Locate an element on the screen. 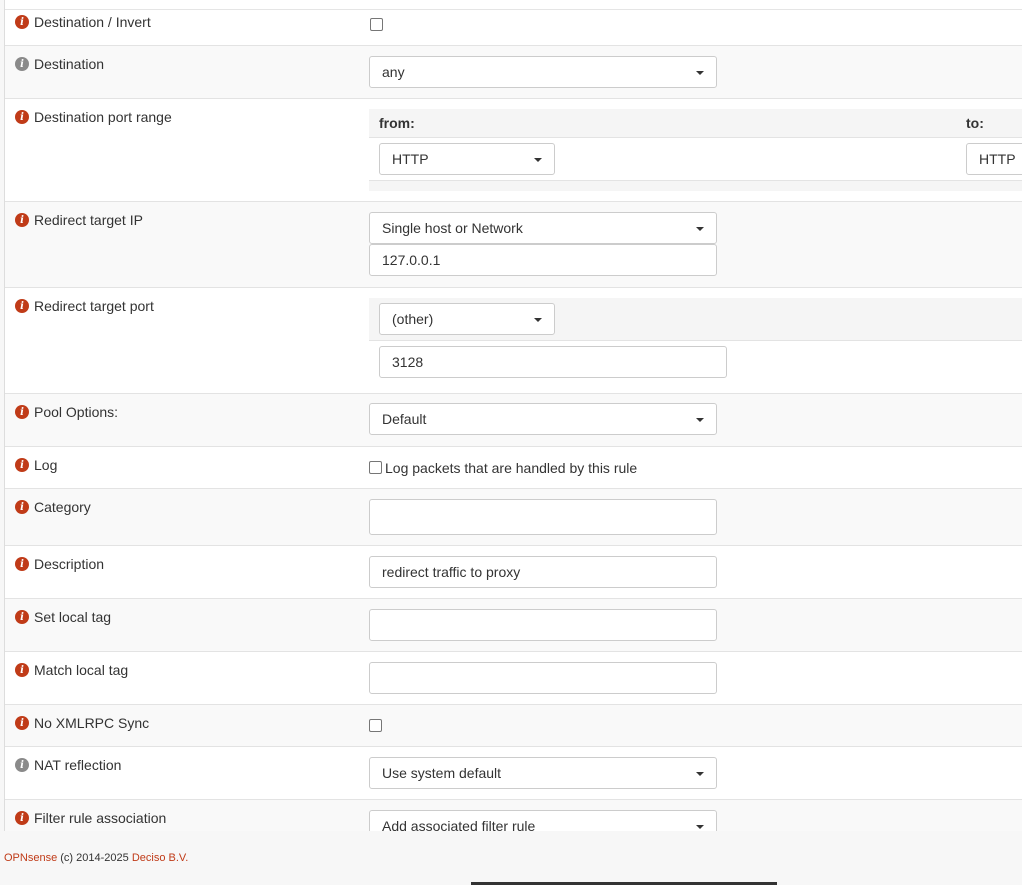  row-destination: i Destination any is located at coordinates (513, 72).